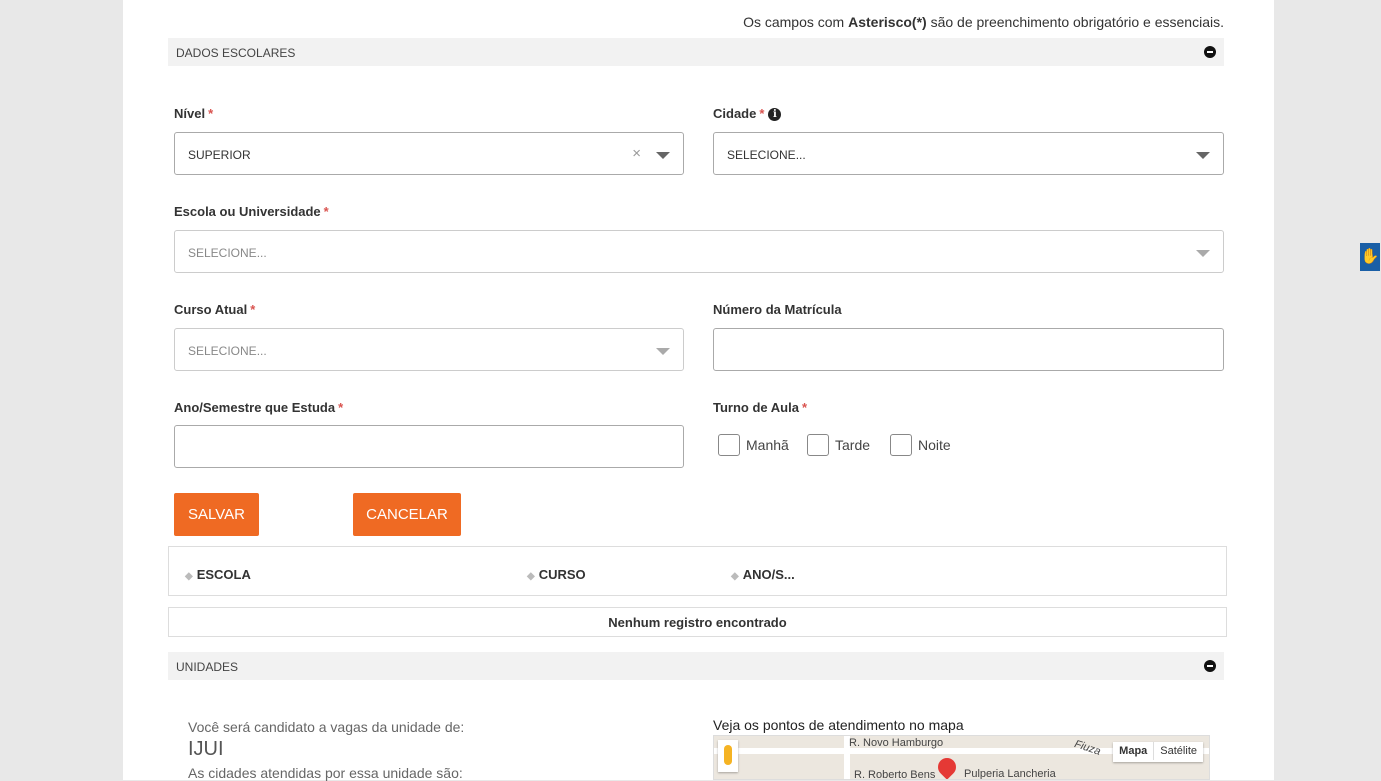  What do you see at coordinates (236, 53) in the screenshot?
I see `section-title: DADOS ESCOLARES` at bounding box center [236, 53].